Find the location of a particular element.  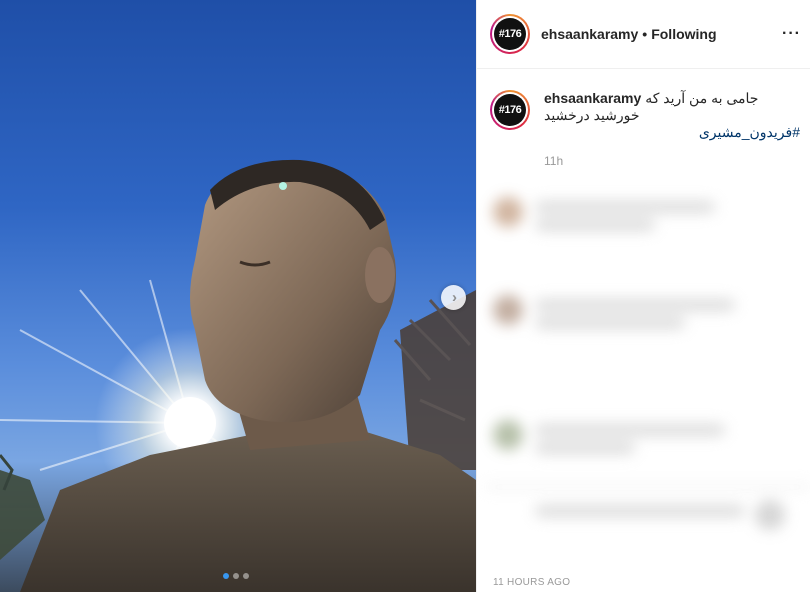

avatar: #176 is located at coordinates (510, 34).